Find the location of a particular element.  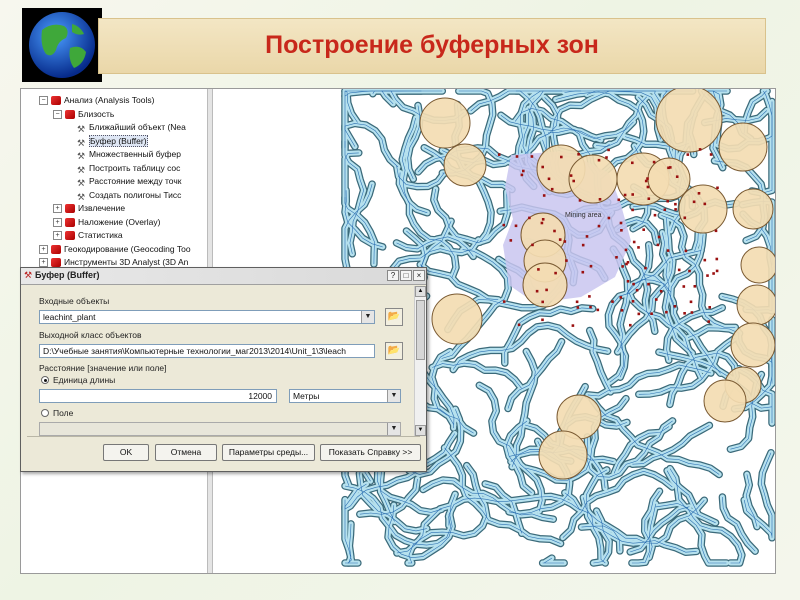

toolbox-item-label: Инструменты 3D Analyst (3D An is located at coordinates (126, 262).